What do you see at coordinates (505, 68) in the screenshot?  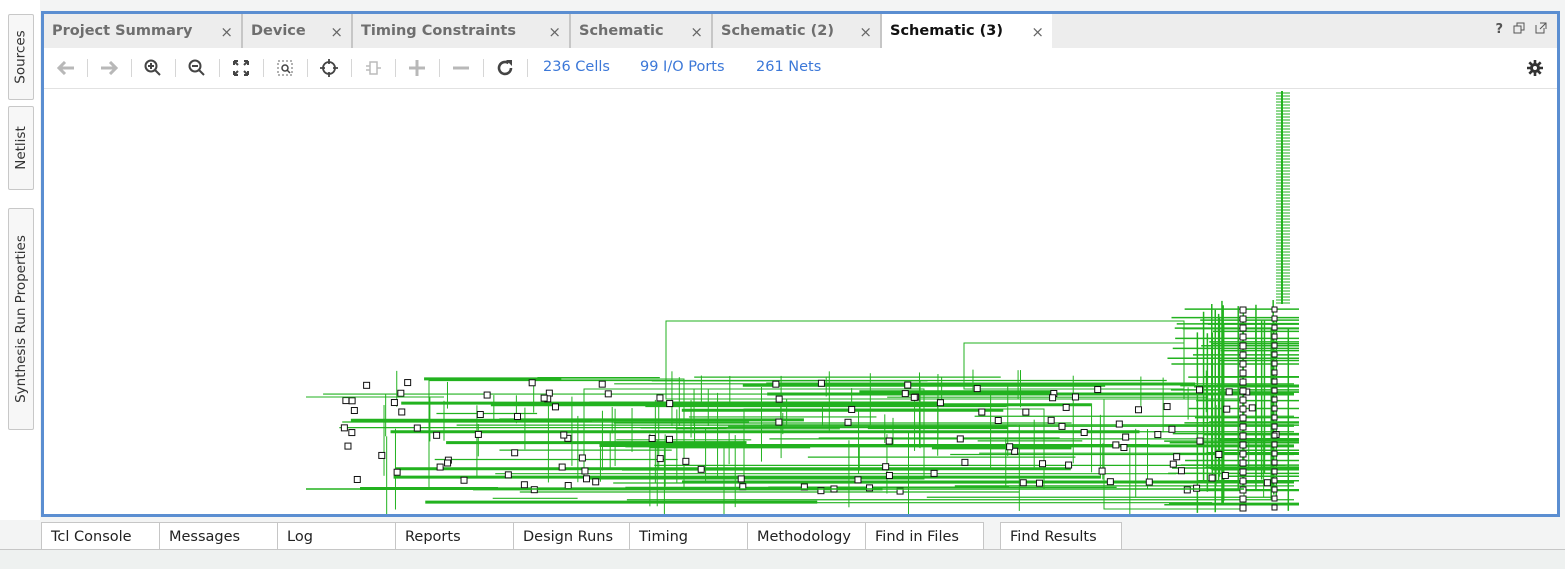 I see `refresh-icon` at bounding box center [505, 68].